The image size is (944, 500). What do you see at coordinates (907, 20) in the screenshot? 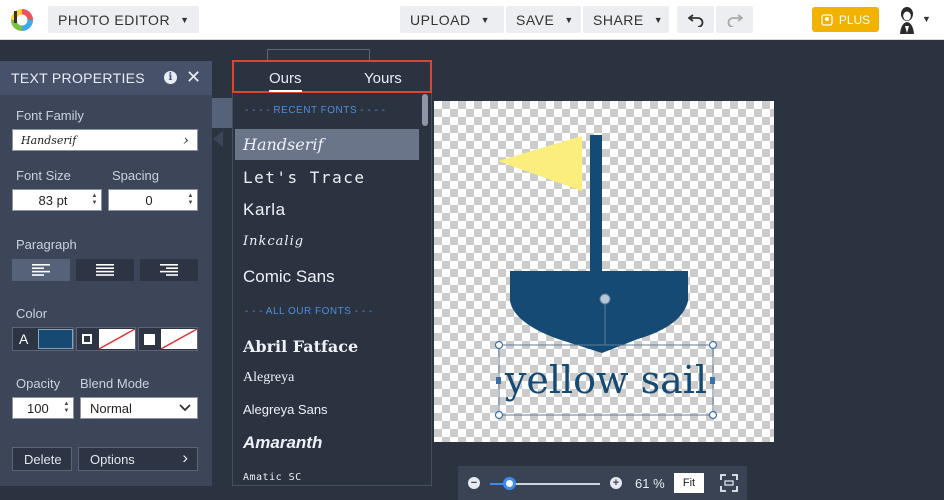
I see `user-avatar-icon` at bounding box center [907, 20].